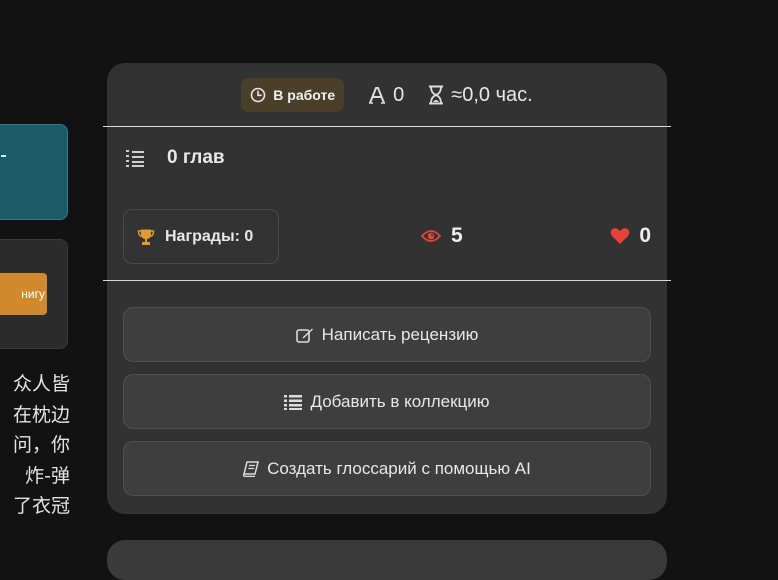 The height and width of the screenshot is (580, 778). I want to click on eye-icon, so click(431, 236).